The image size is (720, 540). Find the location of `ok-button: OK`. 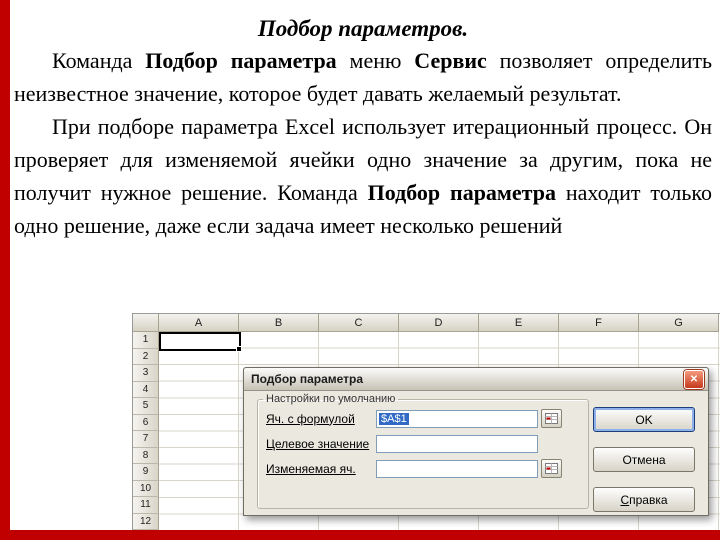

ok-button: OK is located at coordinates (644, 419).